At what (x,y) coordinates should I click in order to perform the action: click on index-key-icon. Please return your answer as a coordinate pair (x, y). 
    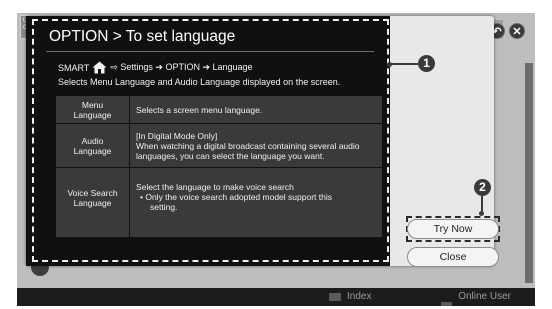
    Looking at the image, I should click on (335, 297).